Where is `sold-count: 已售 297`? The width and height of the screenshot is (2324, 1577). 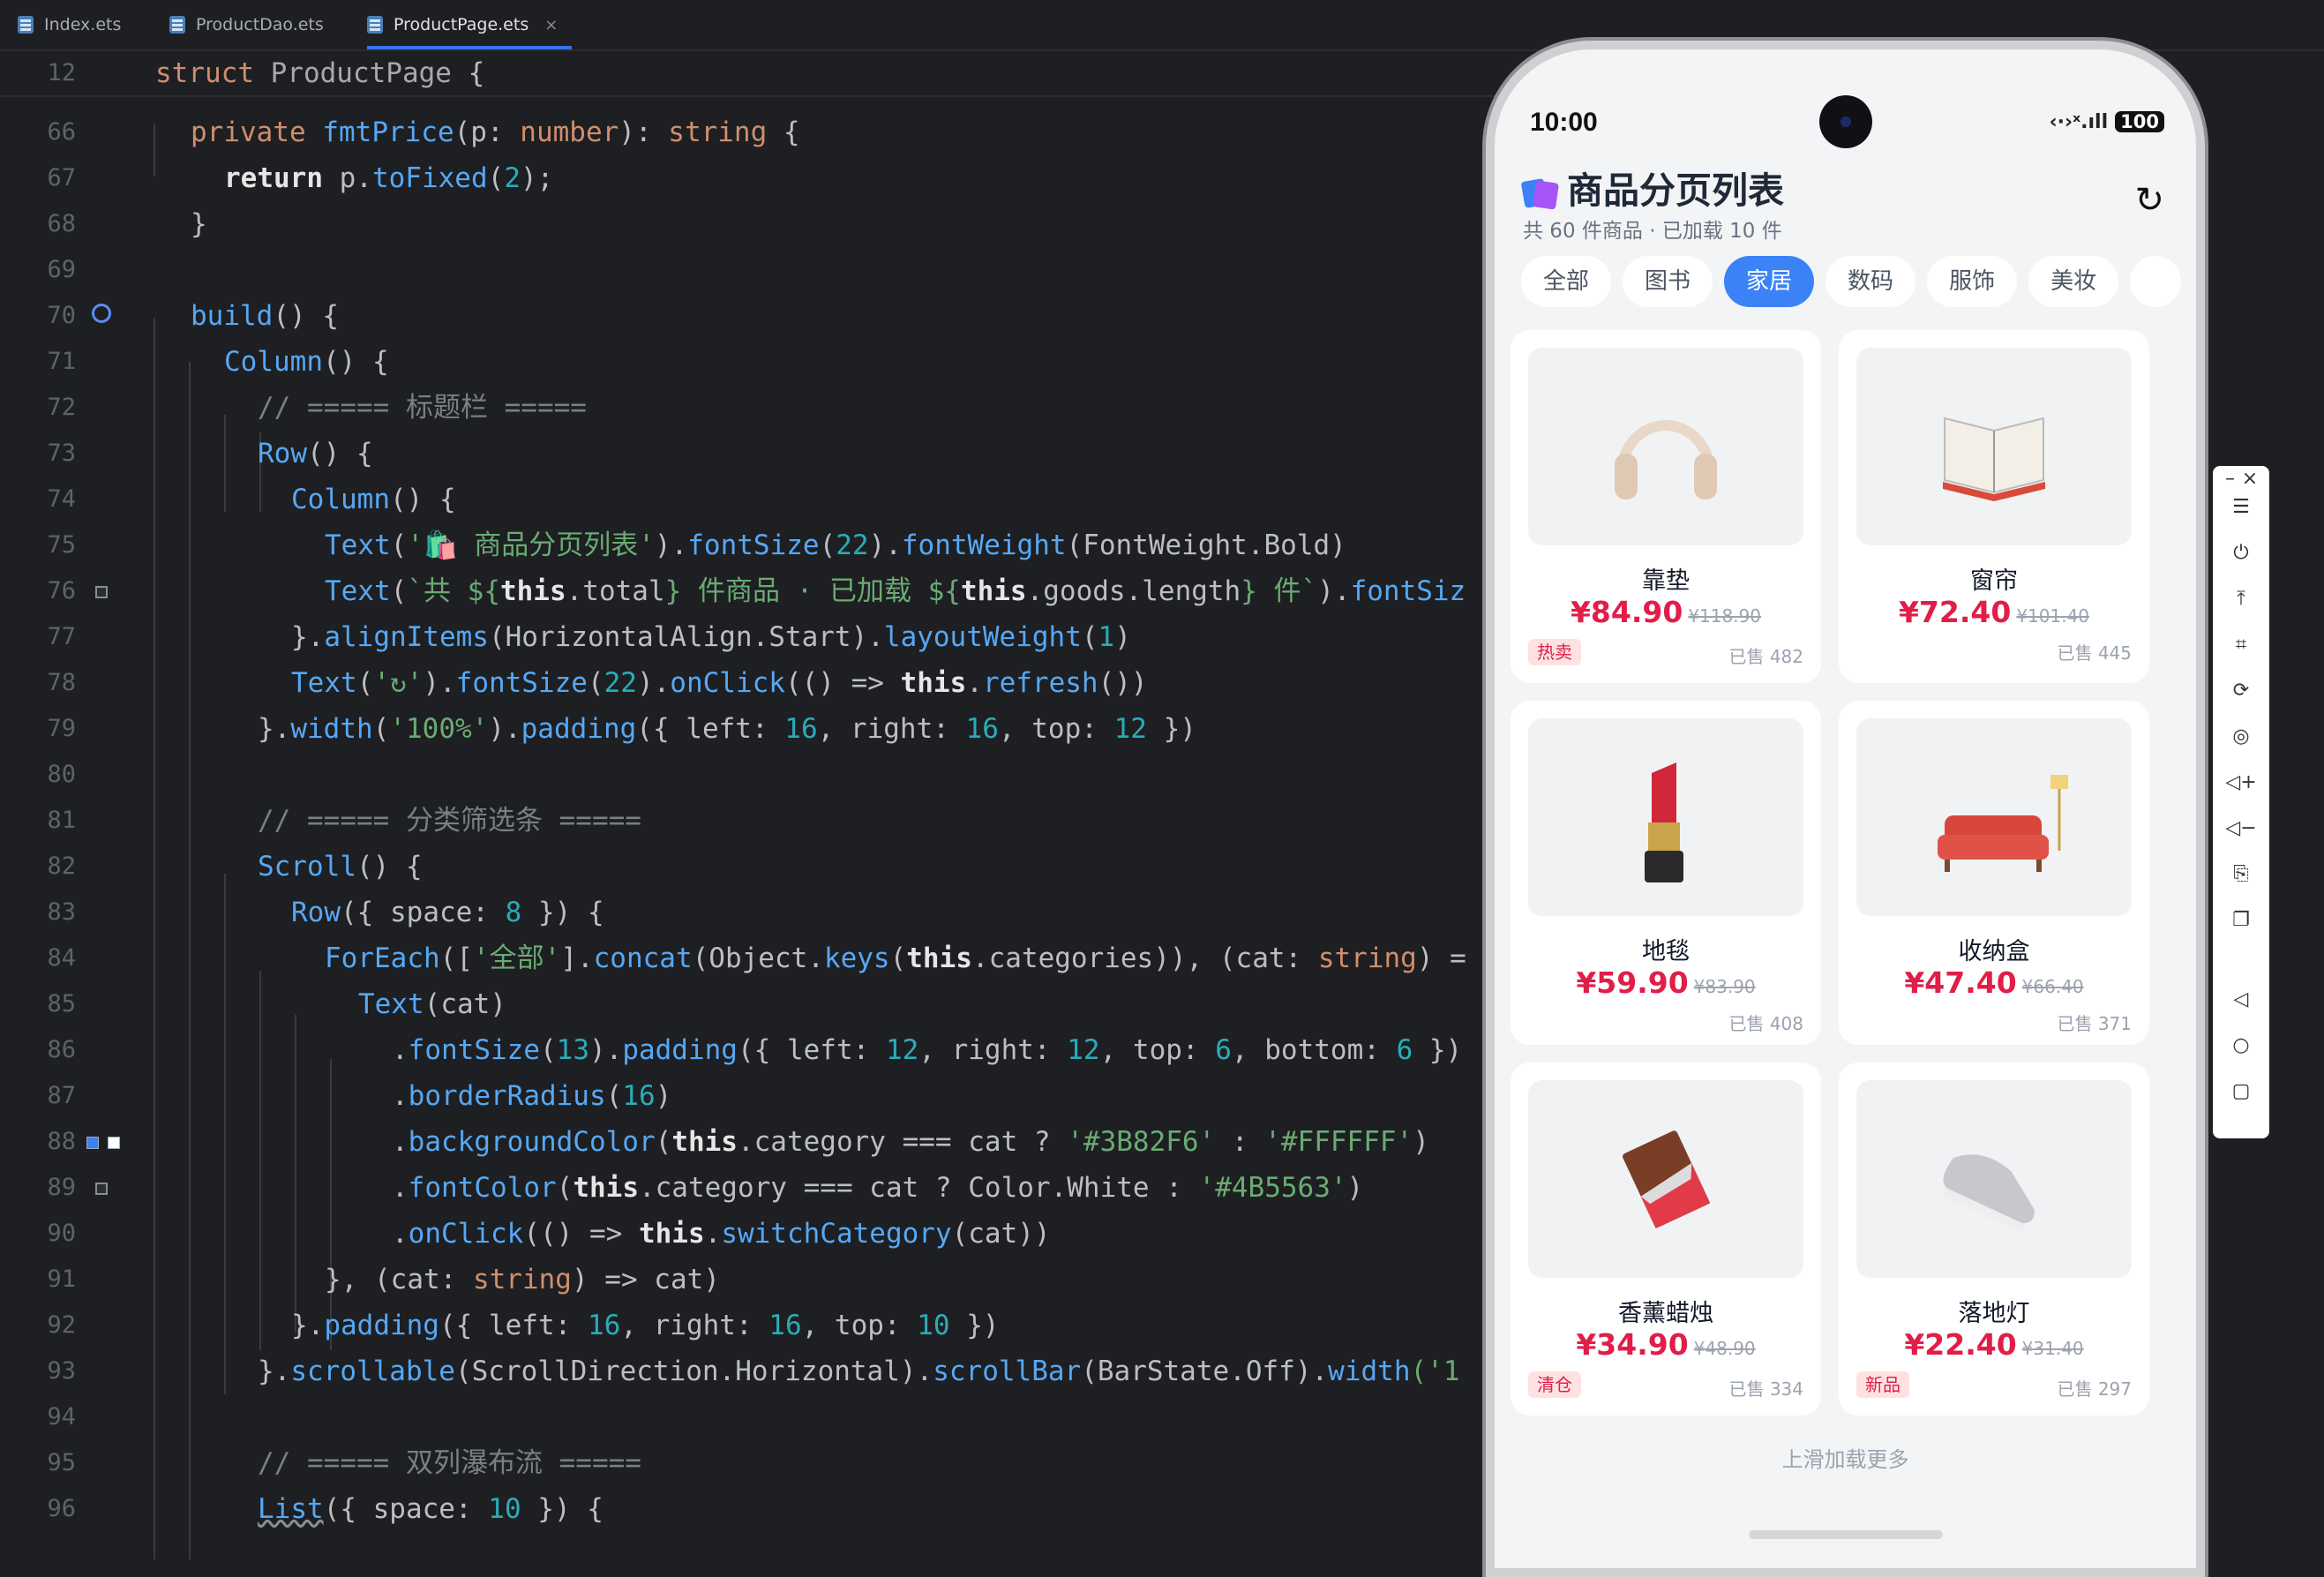 sold-count: 已售 297 is located at coordinates (2094, 1389).